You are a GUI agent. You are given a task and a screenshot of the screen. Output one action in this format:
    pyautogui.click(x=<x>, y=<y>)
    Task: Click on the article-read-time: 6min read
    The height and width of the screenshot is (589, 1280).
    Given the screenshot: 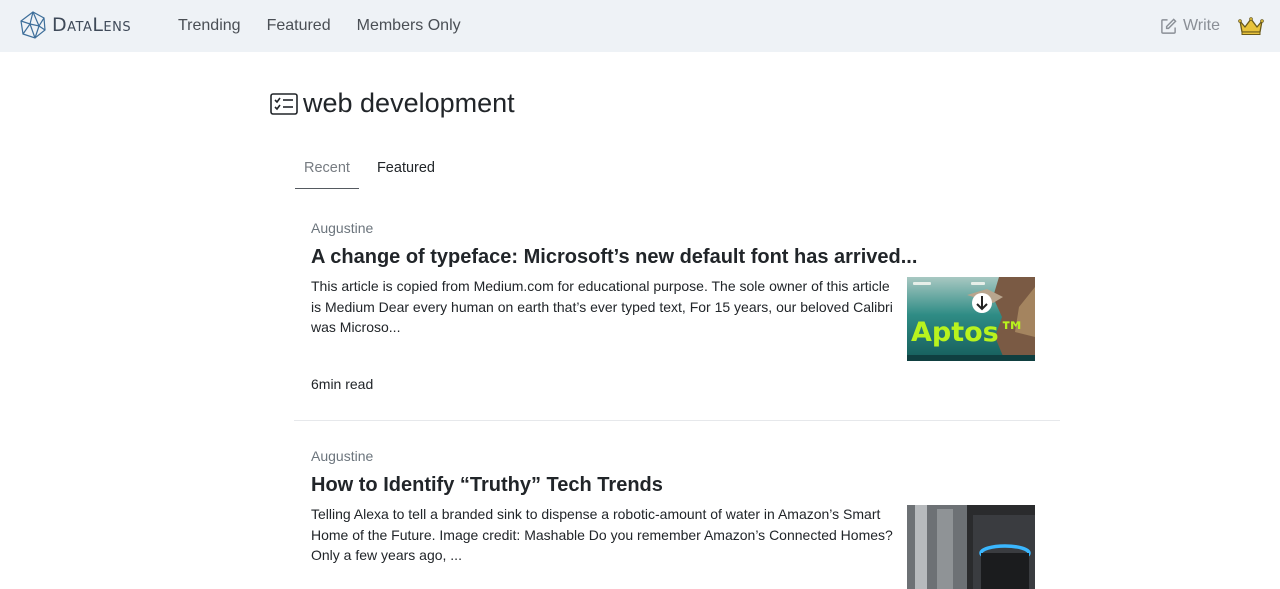 What is the action you would take?
    pyautogui.click(x=342, y=384)
    